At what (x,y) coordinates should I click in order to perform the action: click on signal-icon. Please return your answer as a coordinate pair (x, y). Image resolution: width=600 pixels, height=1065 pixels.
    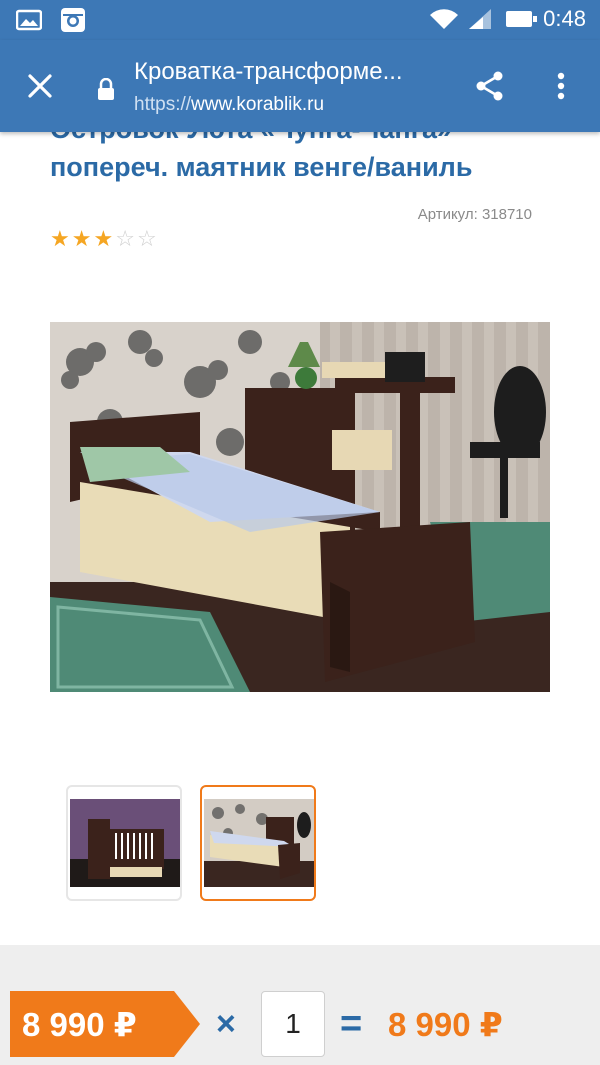
    Looking at the image, I should click on (480, 19).